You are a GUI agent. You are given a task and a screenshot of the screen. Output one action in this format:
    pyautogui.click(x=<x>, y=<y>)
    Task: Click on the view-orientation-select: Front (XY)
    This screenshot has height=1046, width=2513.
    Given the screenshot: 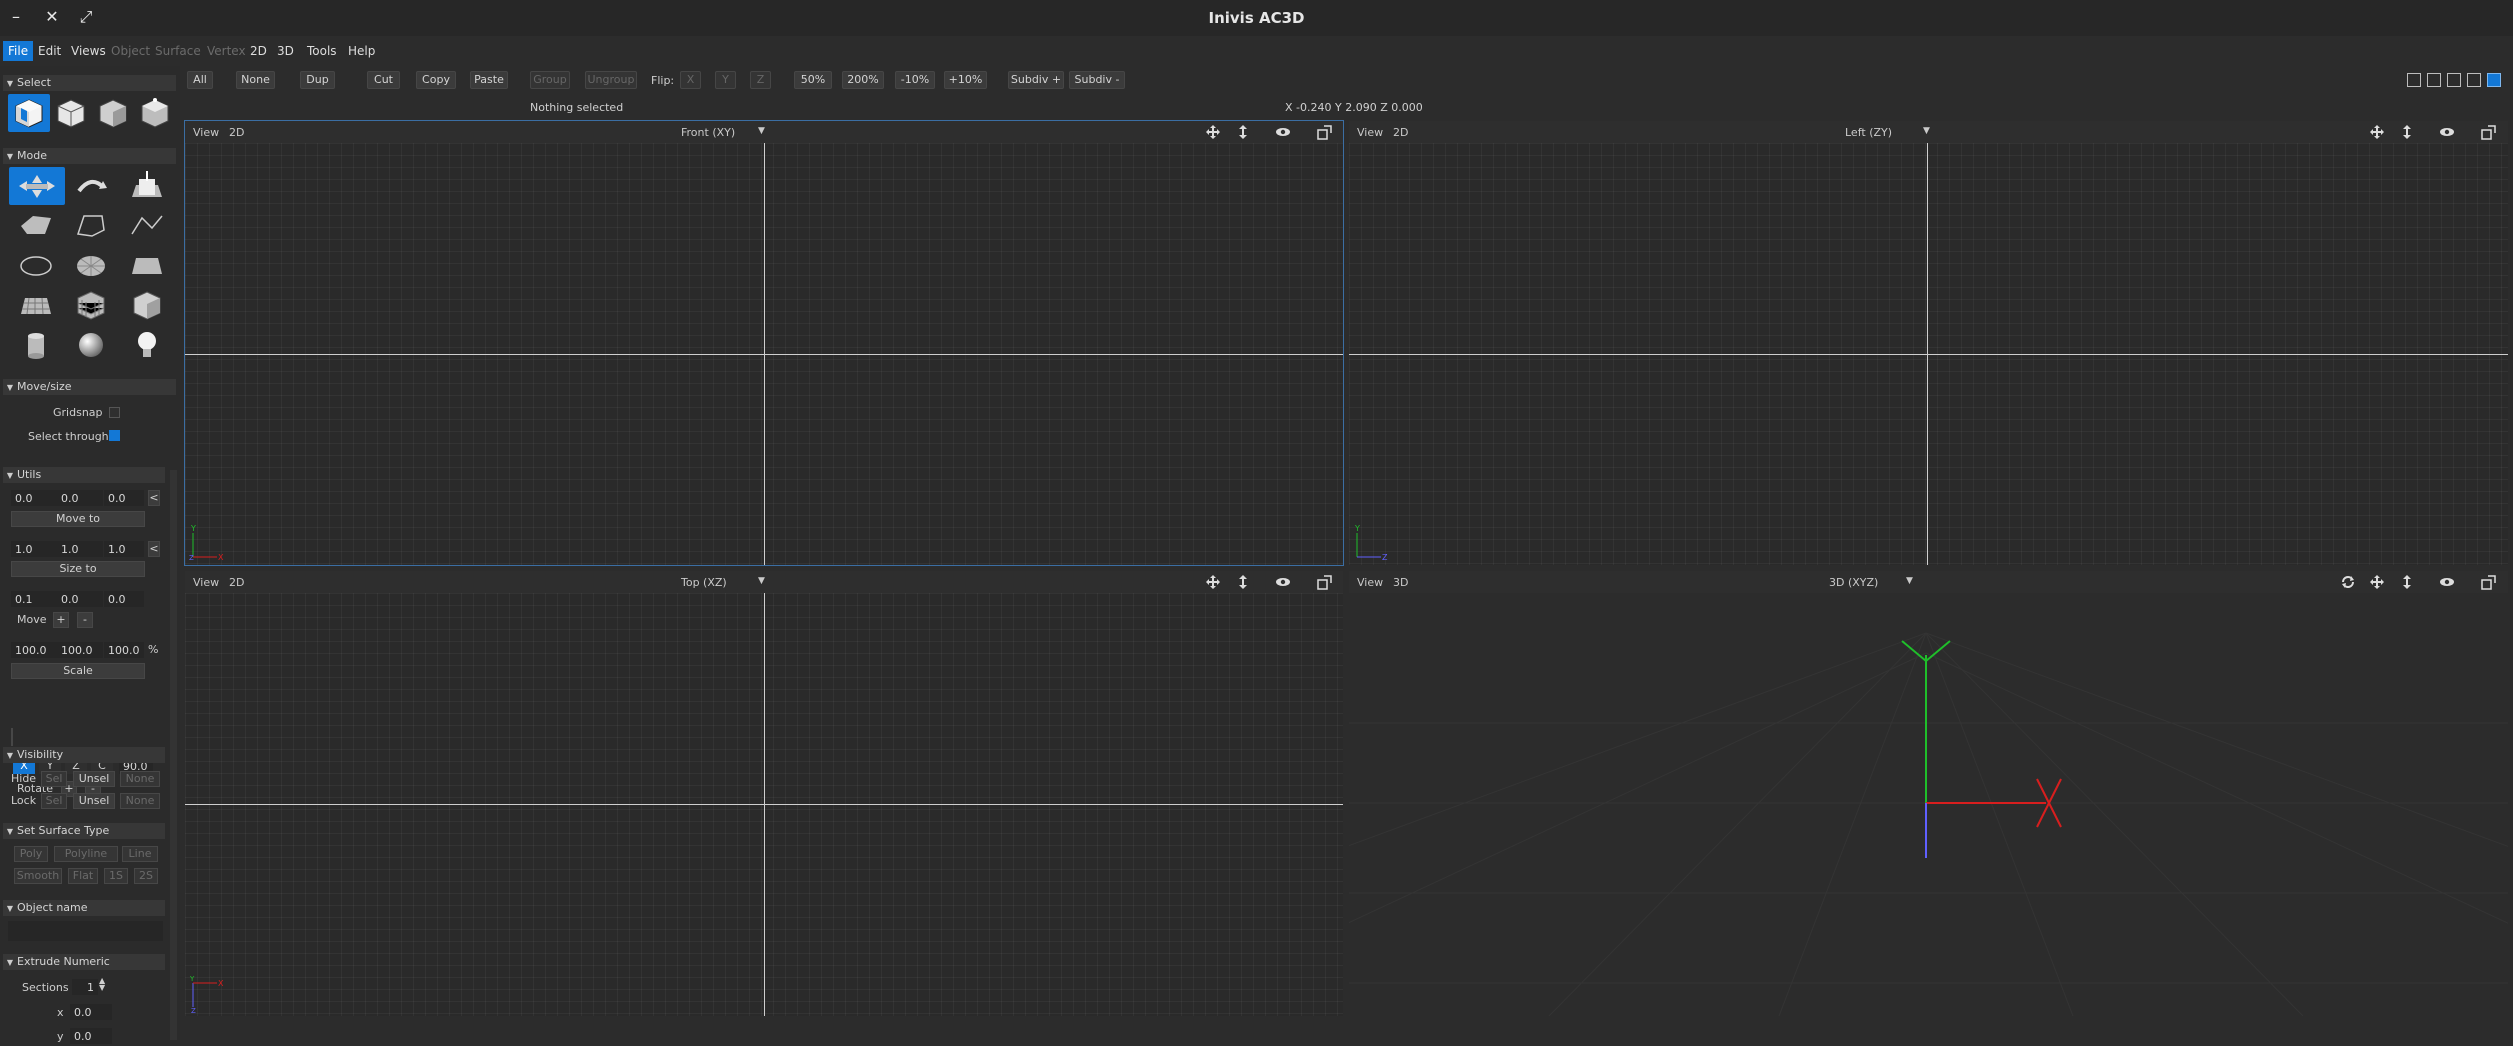 What is the action you would take?
    pyautogui.click(x=708, y=132)
    